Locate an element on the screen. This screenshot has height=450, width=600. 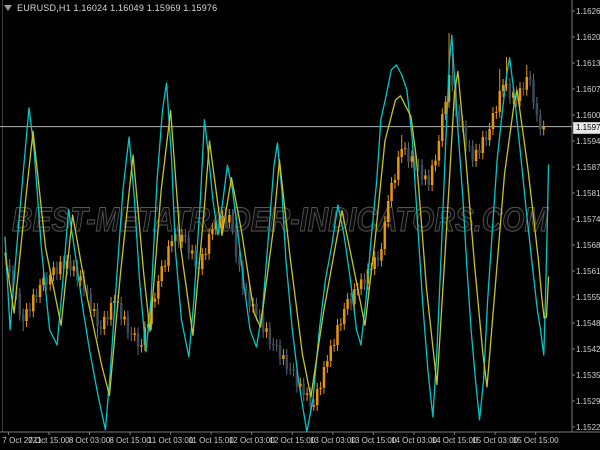
time-axis-label: 8 Oct 03:00 is located at coordinates (89, 440).